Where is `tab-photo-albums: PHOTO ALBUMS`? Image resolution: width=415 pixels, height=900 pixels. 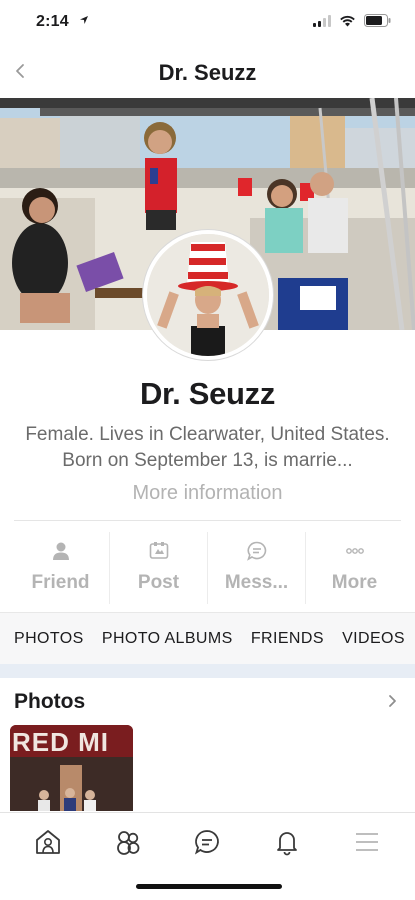 tab-photo-albums: PHOTO ALBUMS is located at coordinates (167, 639).